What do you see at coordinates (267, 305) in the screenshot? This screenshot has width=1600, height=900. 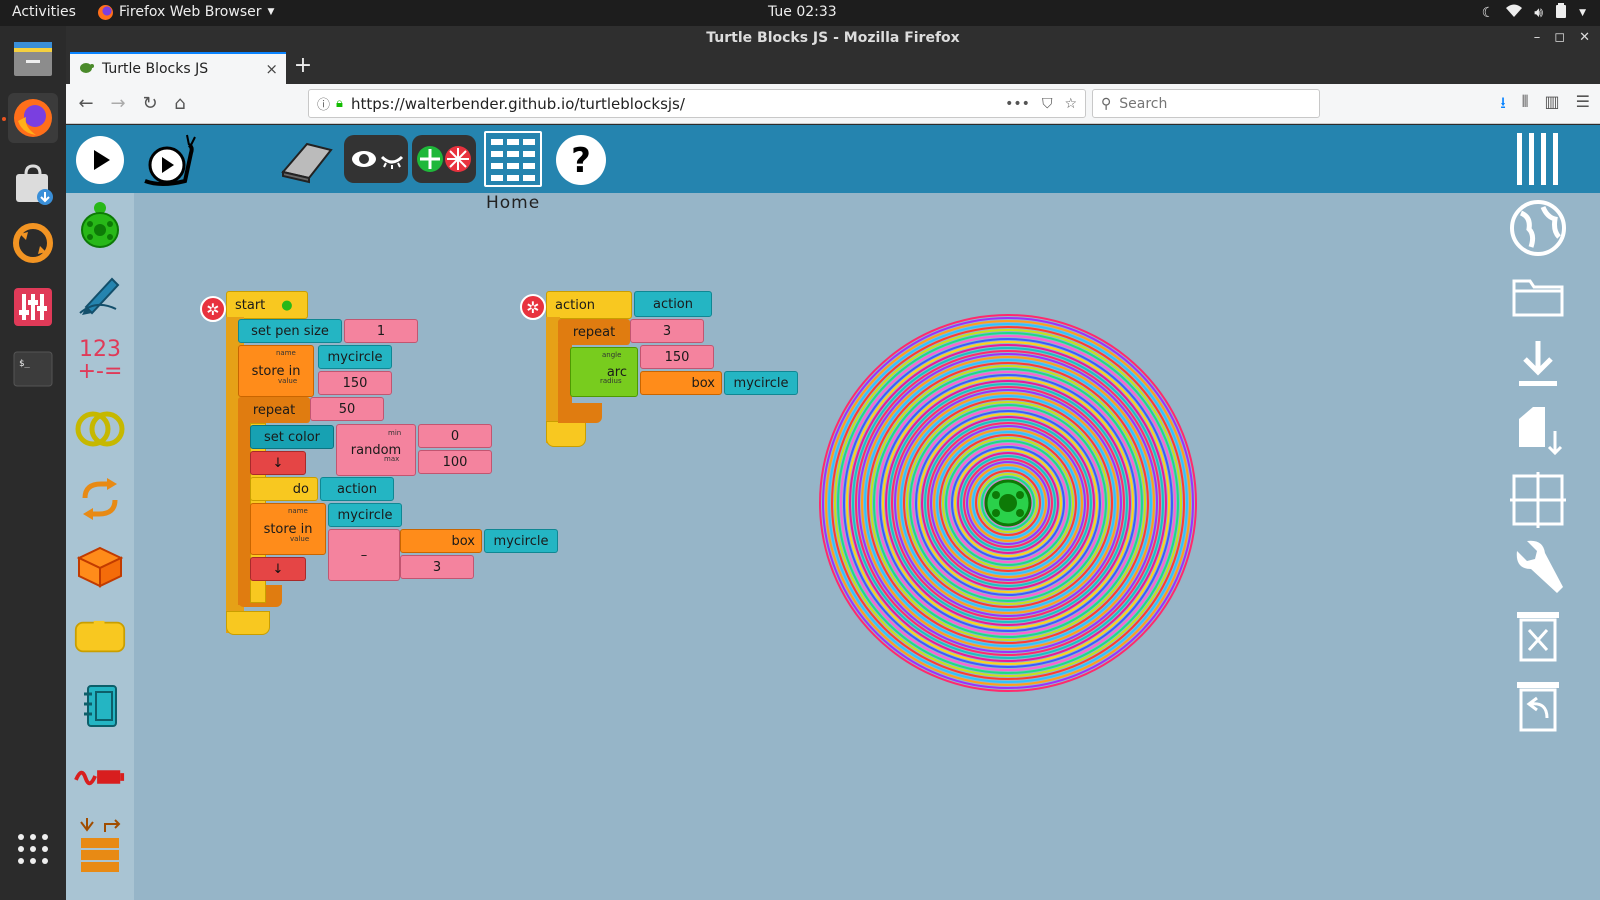 I see `start-block: start ●` at bounding box center [267, 305].